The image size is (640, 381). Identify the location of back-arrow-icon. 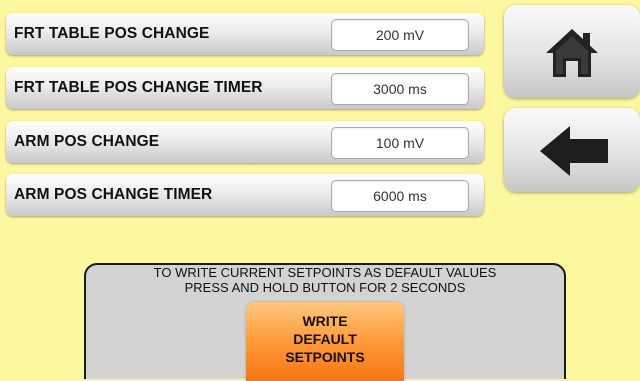
(574, 151).